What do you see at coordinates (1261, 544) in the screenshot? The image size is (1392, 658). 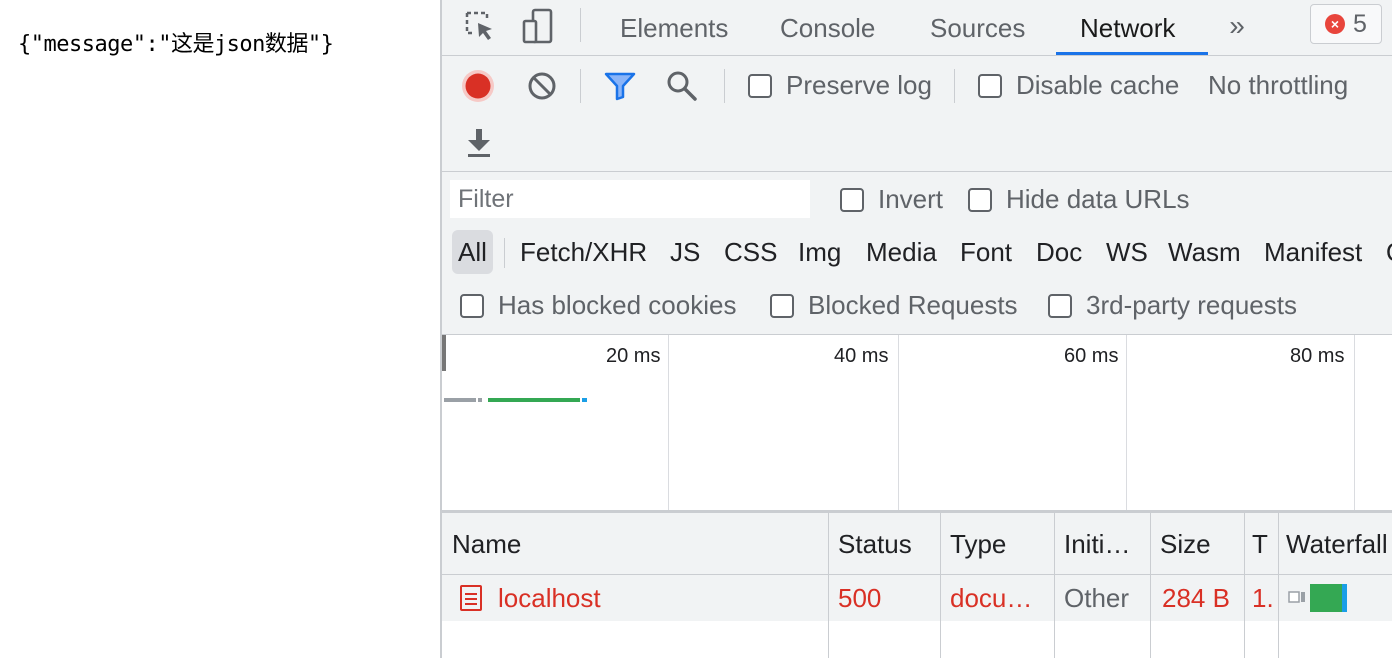 I see `column-header-time: T` at bounding box center [1261, 544].